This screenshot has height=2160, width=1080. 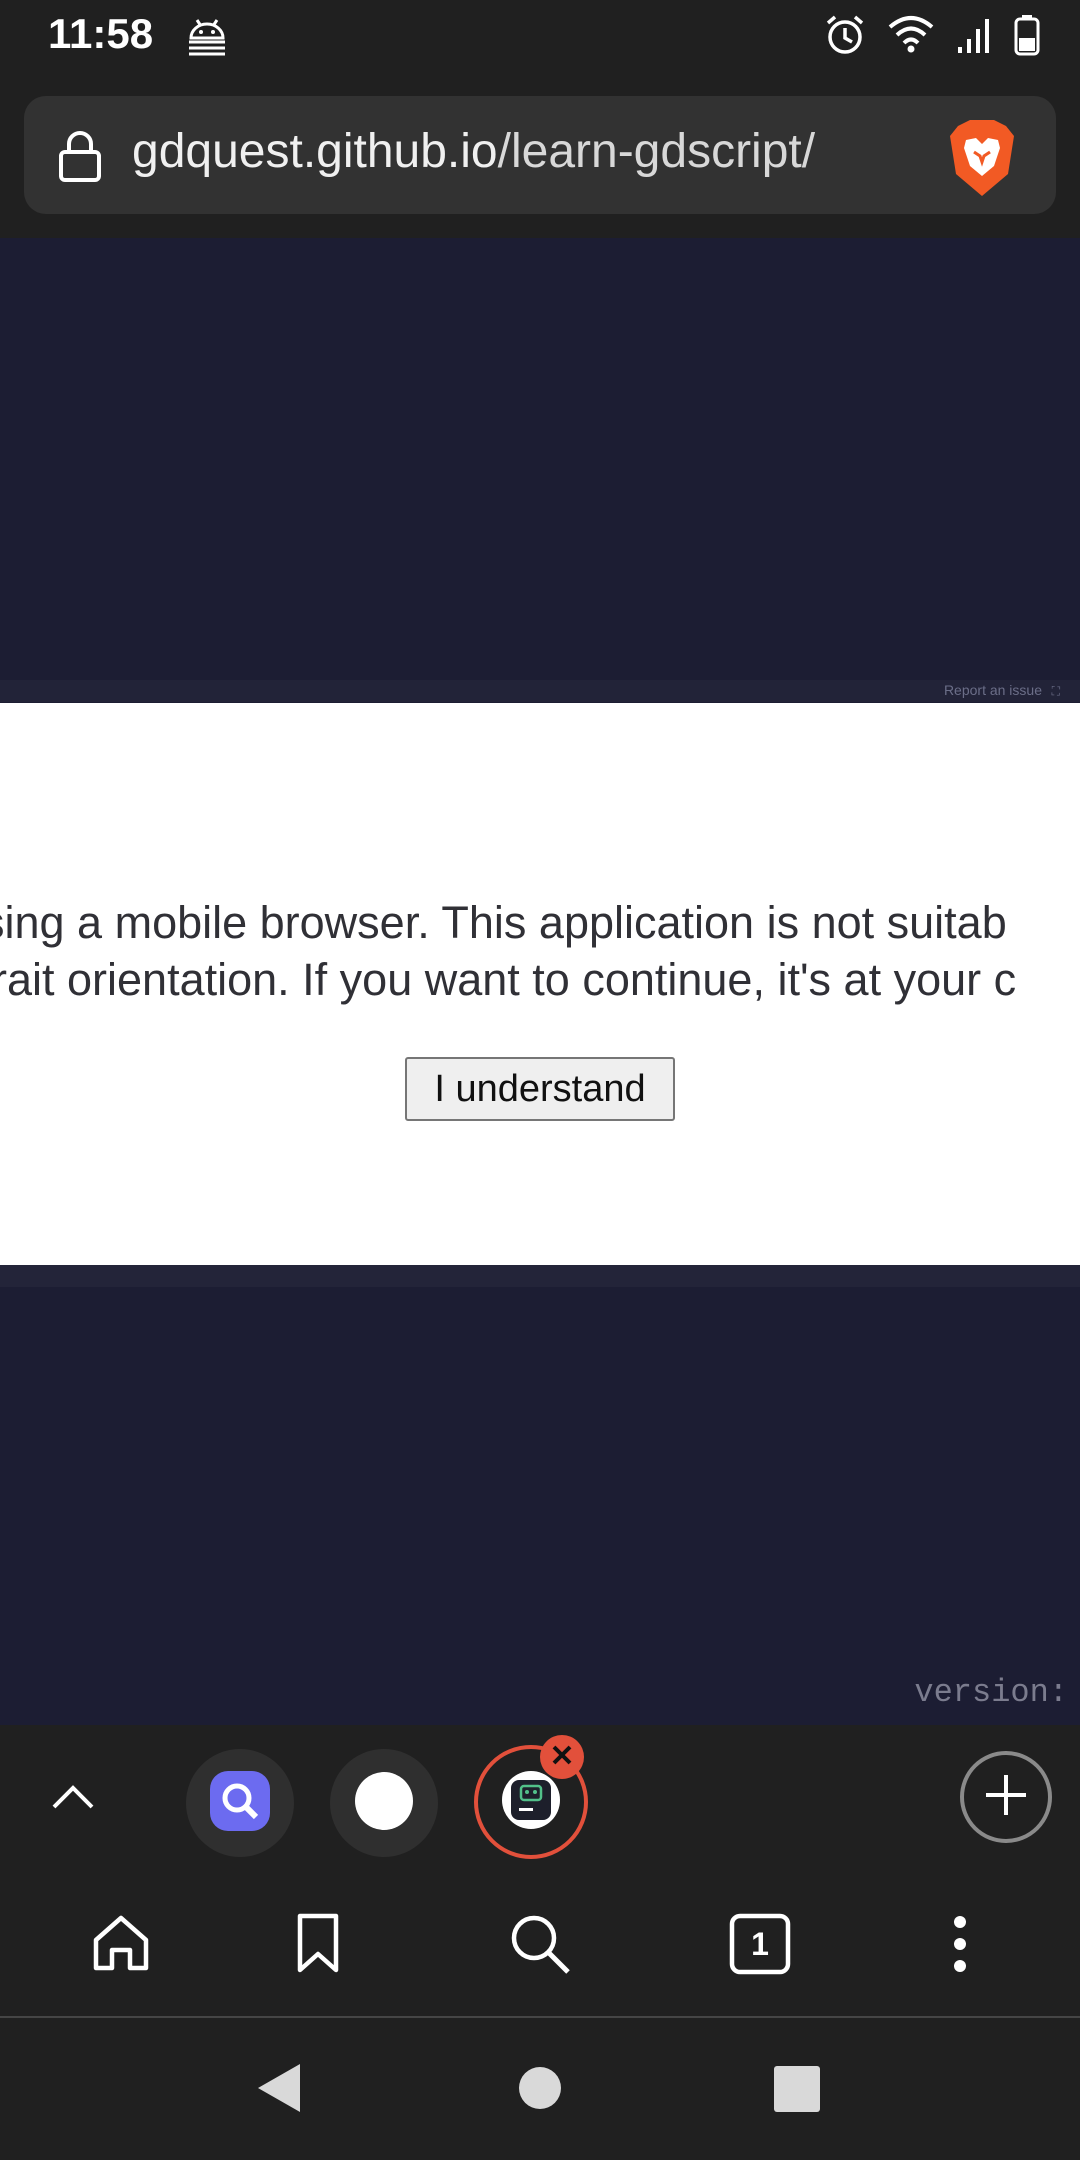 I want to click on url-text: gdquest.github.io/learn-gdscript/, so click(x=473, y=151).